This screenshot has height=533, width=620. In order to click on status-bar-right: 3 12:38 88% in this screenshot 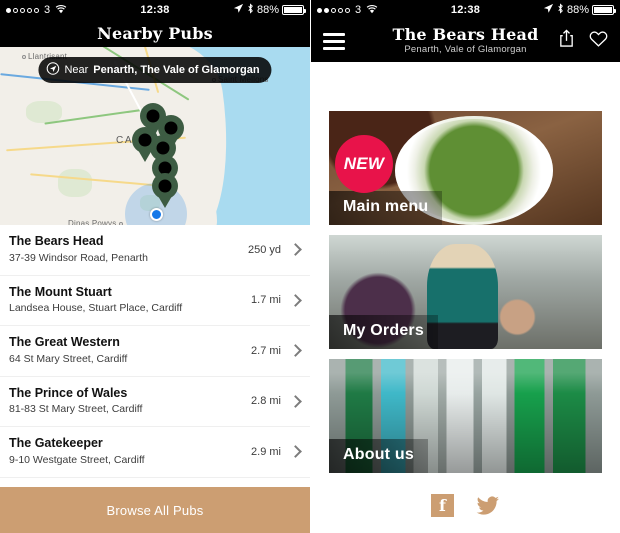, I will do `click(465, 10)`.